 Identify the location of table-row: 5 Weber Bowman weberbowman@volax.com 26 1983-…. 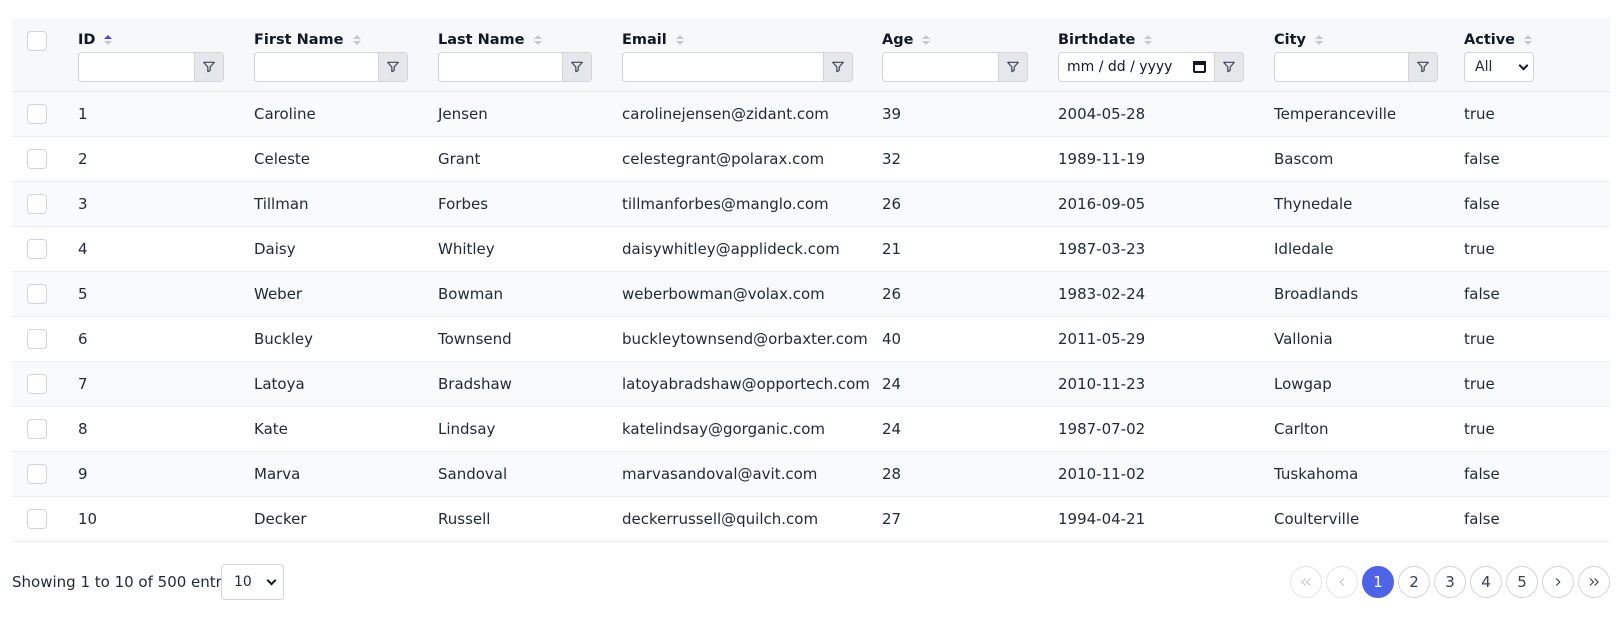
(811, 294).